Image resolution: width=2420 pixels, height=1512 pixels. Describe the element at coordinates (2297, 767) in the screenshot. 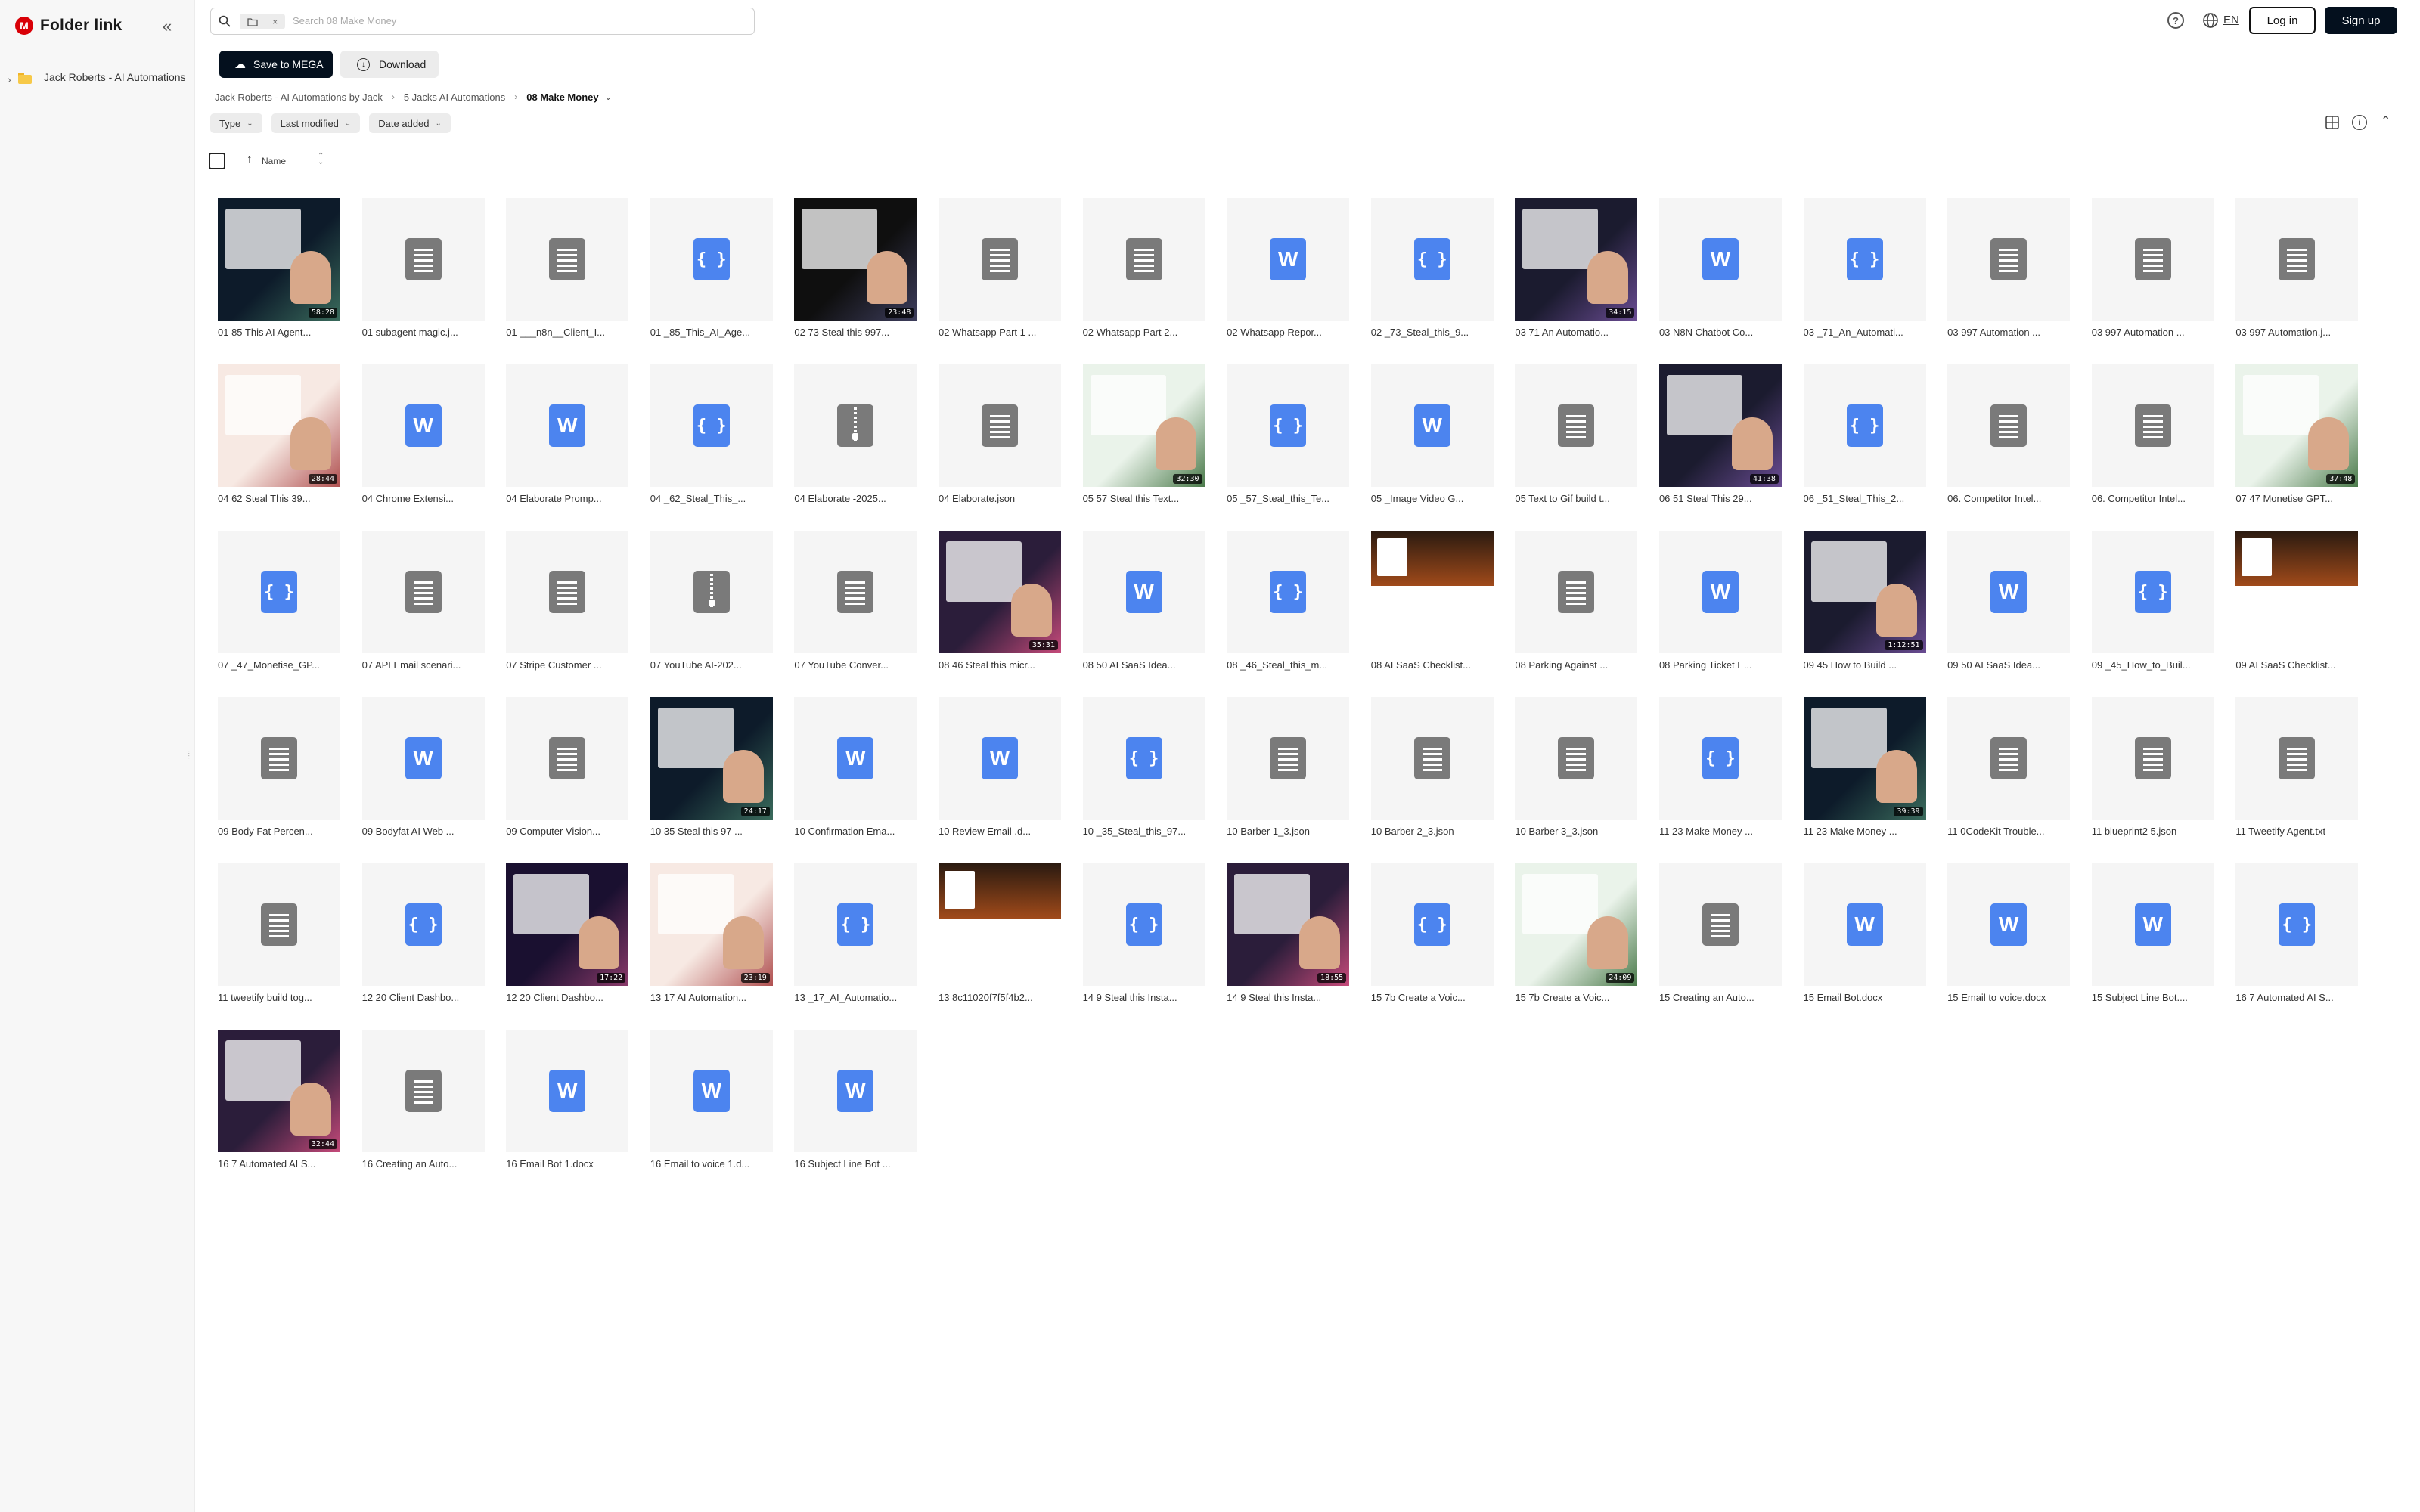

I see `file-tile: 11 Tweetify Agent.txt` at that location.